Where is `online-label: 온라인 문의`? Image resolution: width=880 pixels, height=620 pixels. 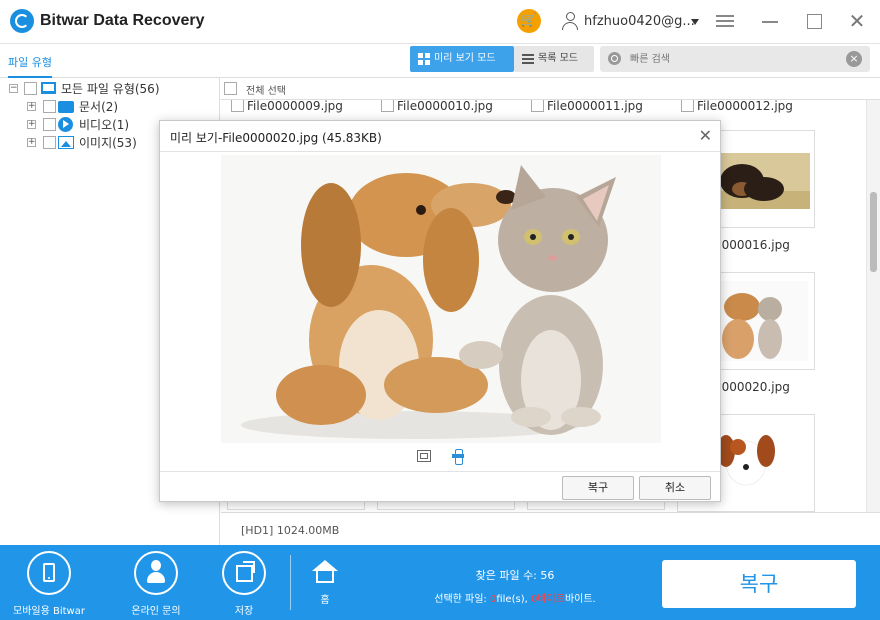 online-label: 온라인 문의 is located at coordinates (156, 611).